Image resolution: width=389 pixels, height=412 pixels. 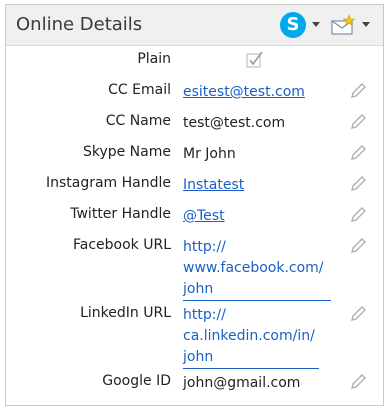 What do you see at coordinates (257, 315) in the screenshot?
I see `linkedin-link-line: http://` at bounding box center [257, 315].